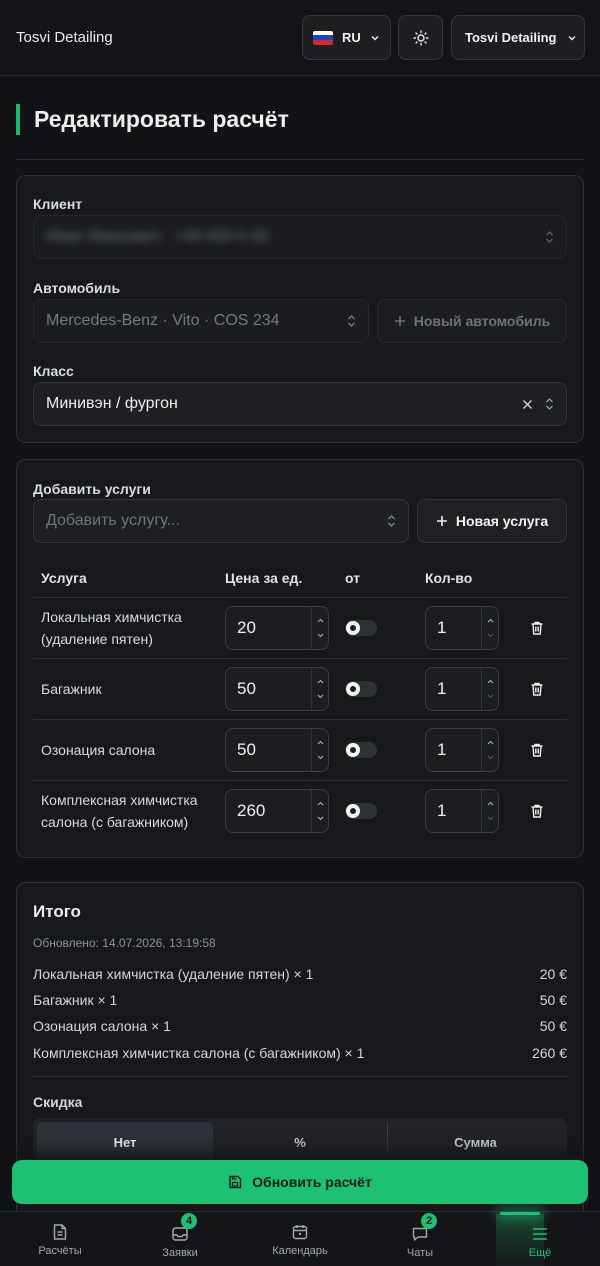 The image size is (600, 1266). Describe the element at coordinates (475, 1142) in the screenshot. I see `discount-option-amount: Сумма` at that location.